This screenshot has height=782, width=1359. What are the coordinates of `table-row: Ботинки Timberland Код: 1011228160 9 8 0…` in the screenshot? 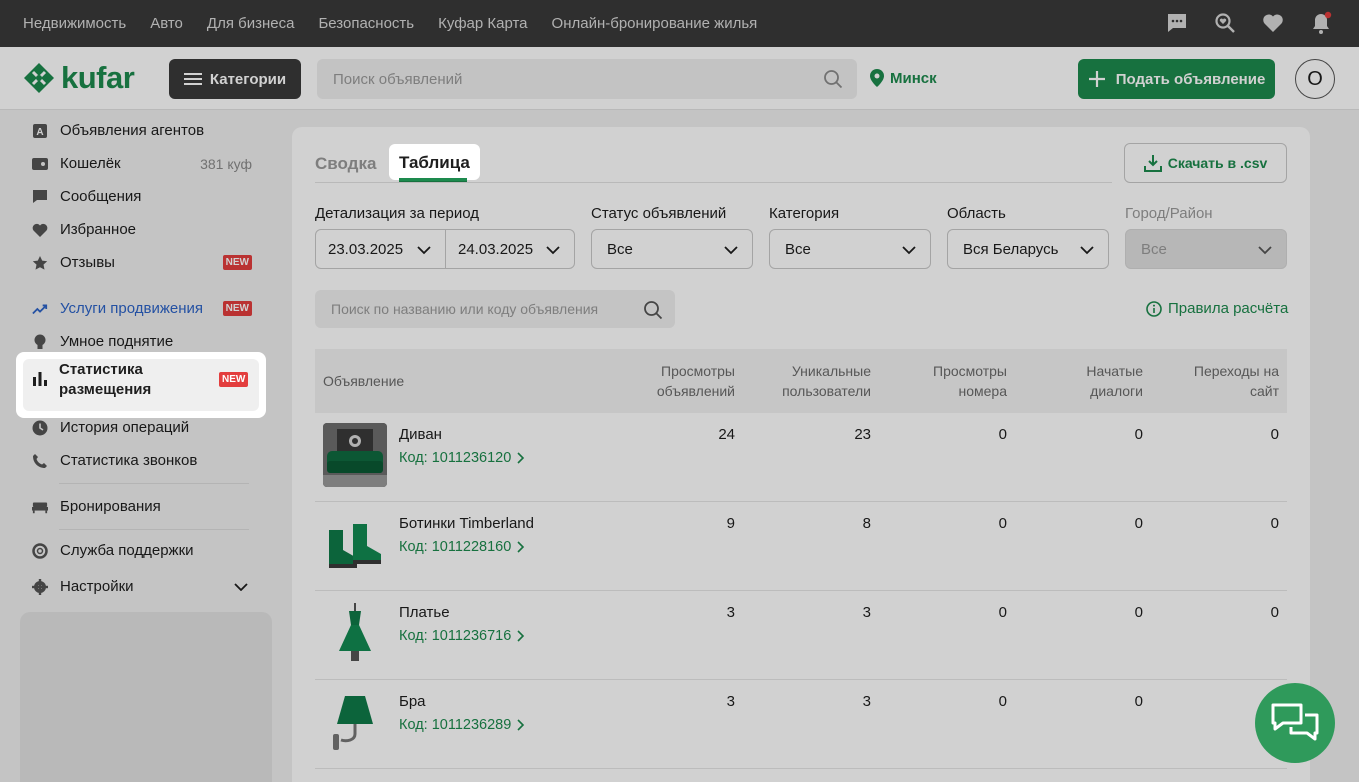 It's located at (801, 546).